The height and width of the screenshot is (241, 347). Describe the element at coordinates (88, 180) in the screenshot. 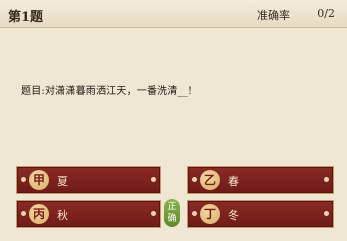

I see `option-jia-button: 甲 夏` at that location.